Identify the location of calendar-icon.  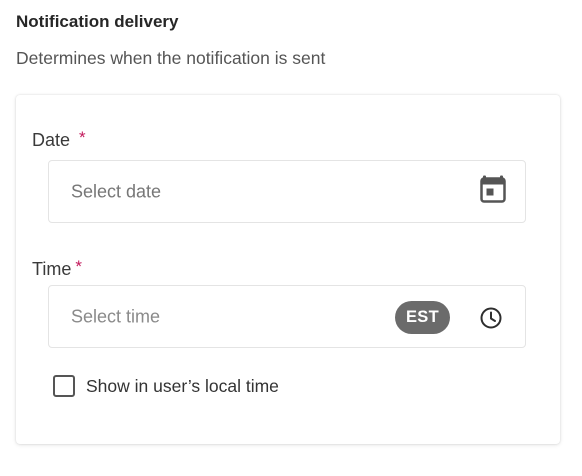
(493, 189).